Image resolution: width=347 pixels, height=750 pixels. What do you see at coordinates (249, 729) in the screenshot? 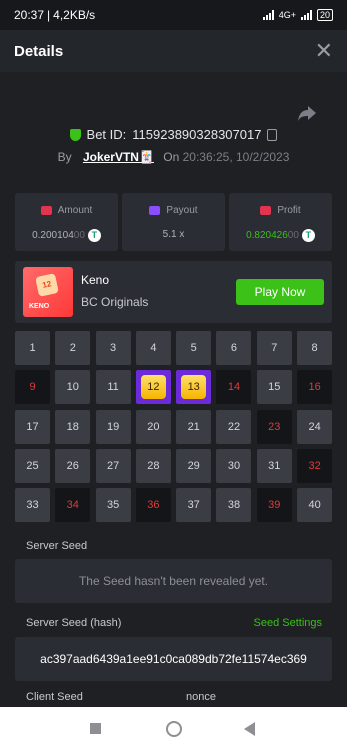
I see `back-icon` at bounding box center [249, 729].